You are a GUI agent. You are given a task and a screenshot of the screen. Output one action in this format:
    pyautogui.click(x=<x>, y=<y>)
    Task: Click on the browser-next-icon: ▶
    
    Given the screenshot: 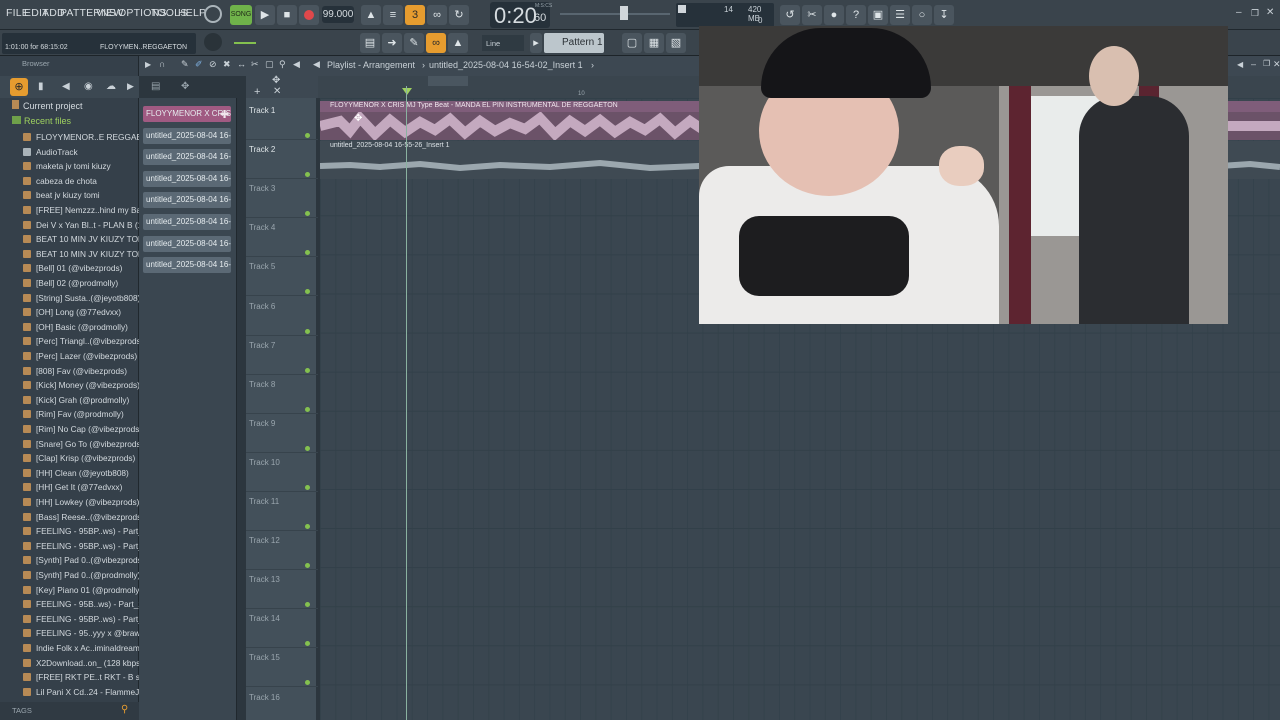 What is the action you would take?
    pyautogui.click(x=130, y=86)
    